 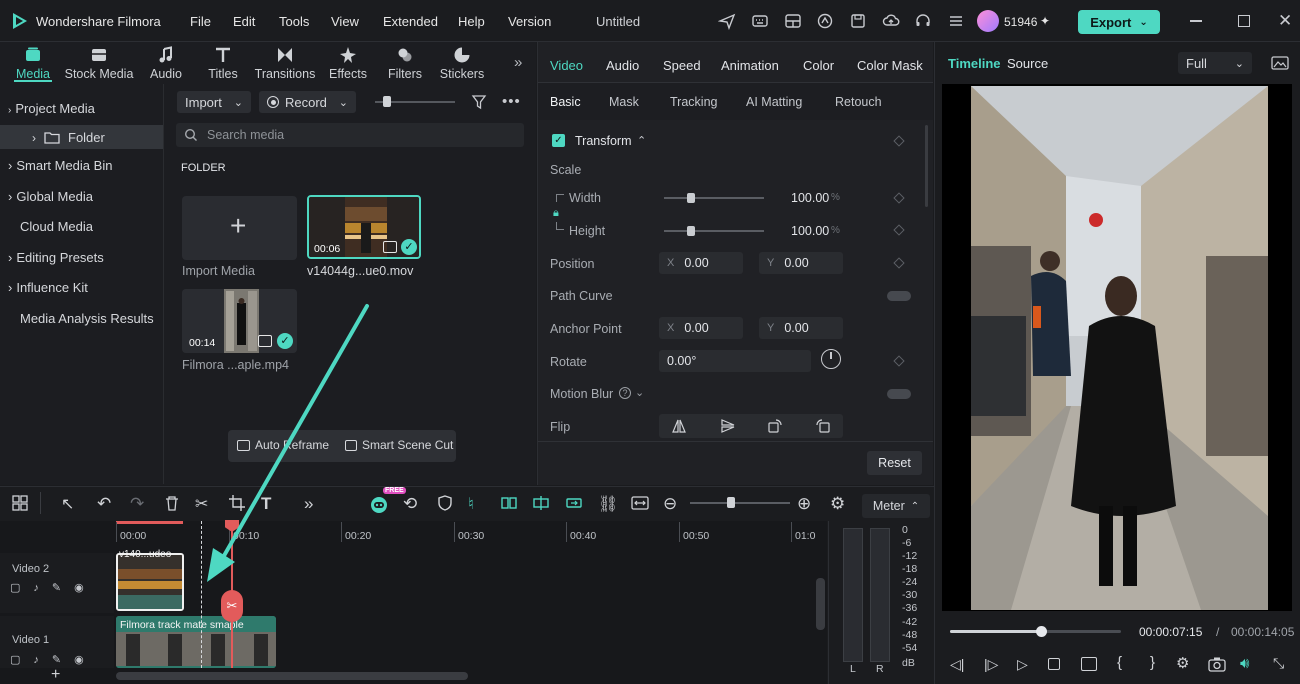 What do you see at coordinates (679, 426) in the screenshot?
I see `flip-horizontal-icon` at bounding box center [679, 426].